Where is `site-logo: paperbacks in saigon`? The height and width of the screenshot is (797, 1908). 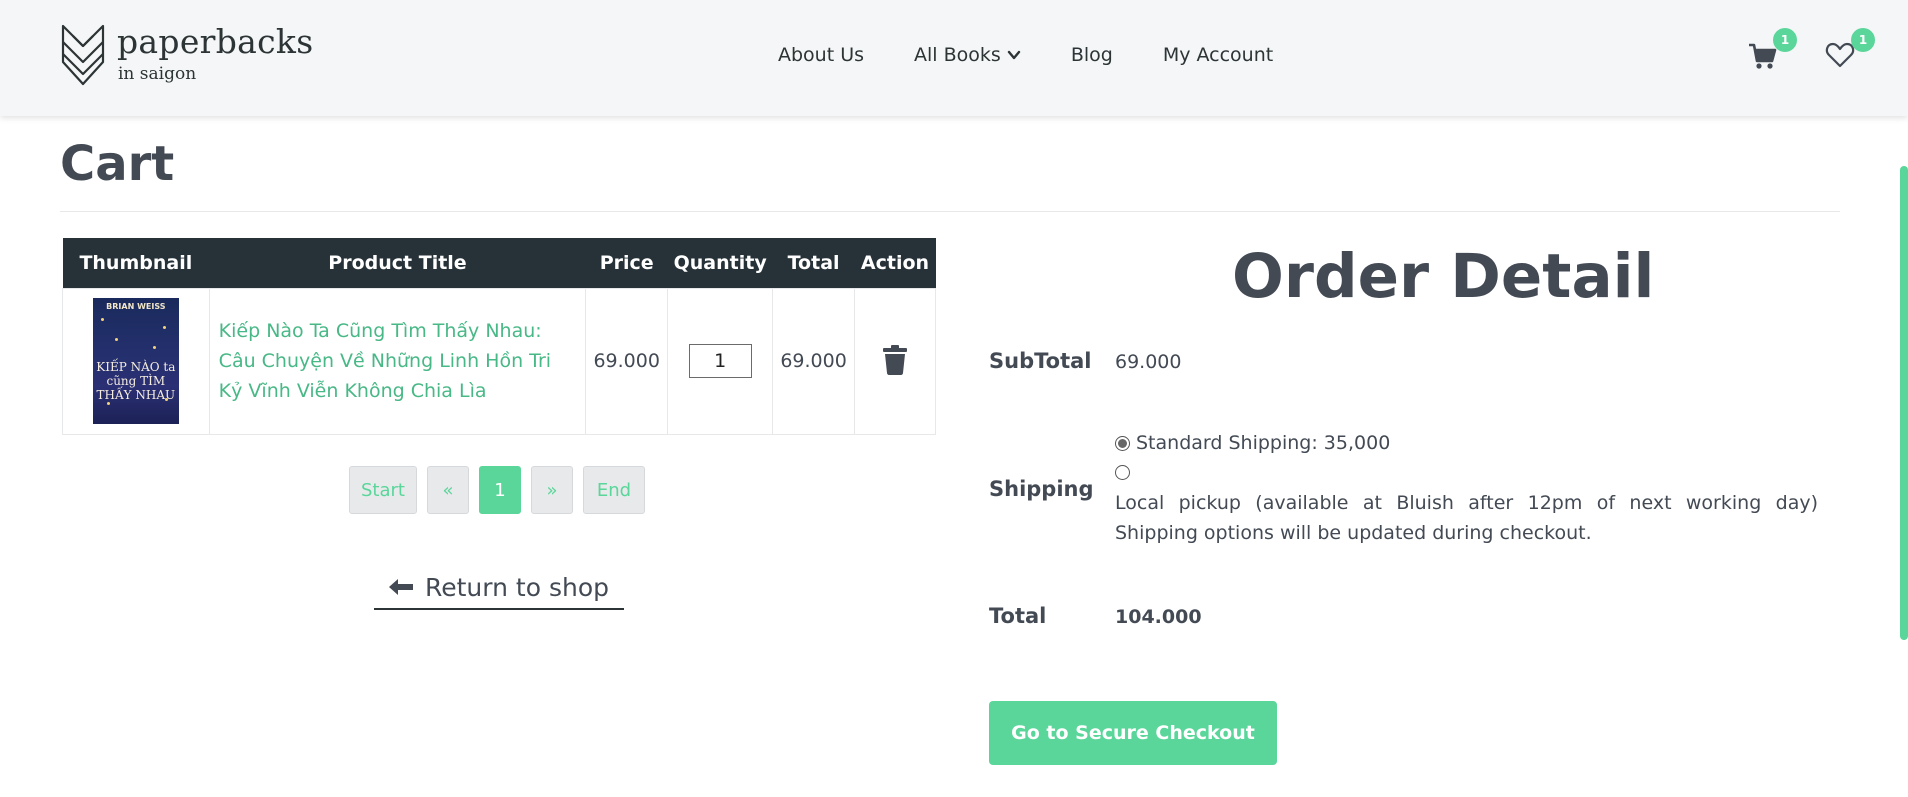
site-logo: paperbacks in saigon is located at coordinates (186, 57).